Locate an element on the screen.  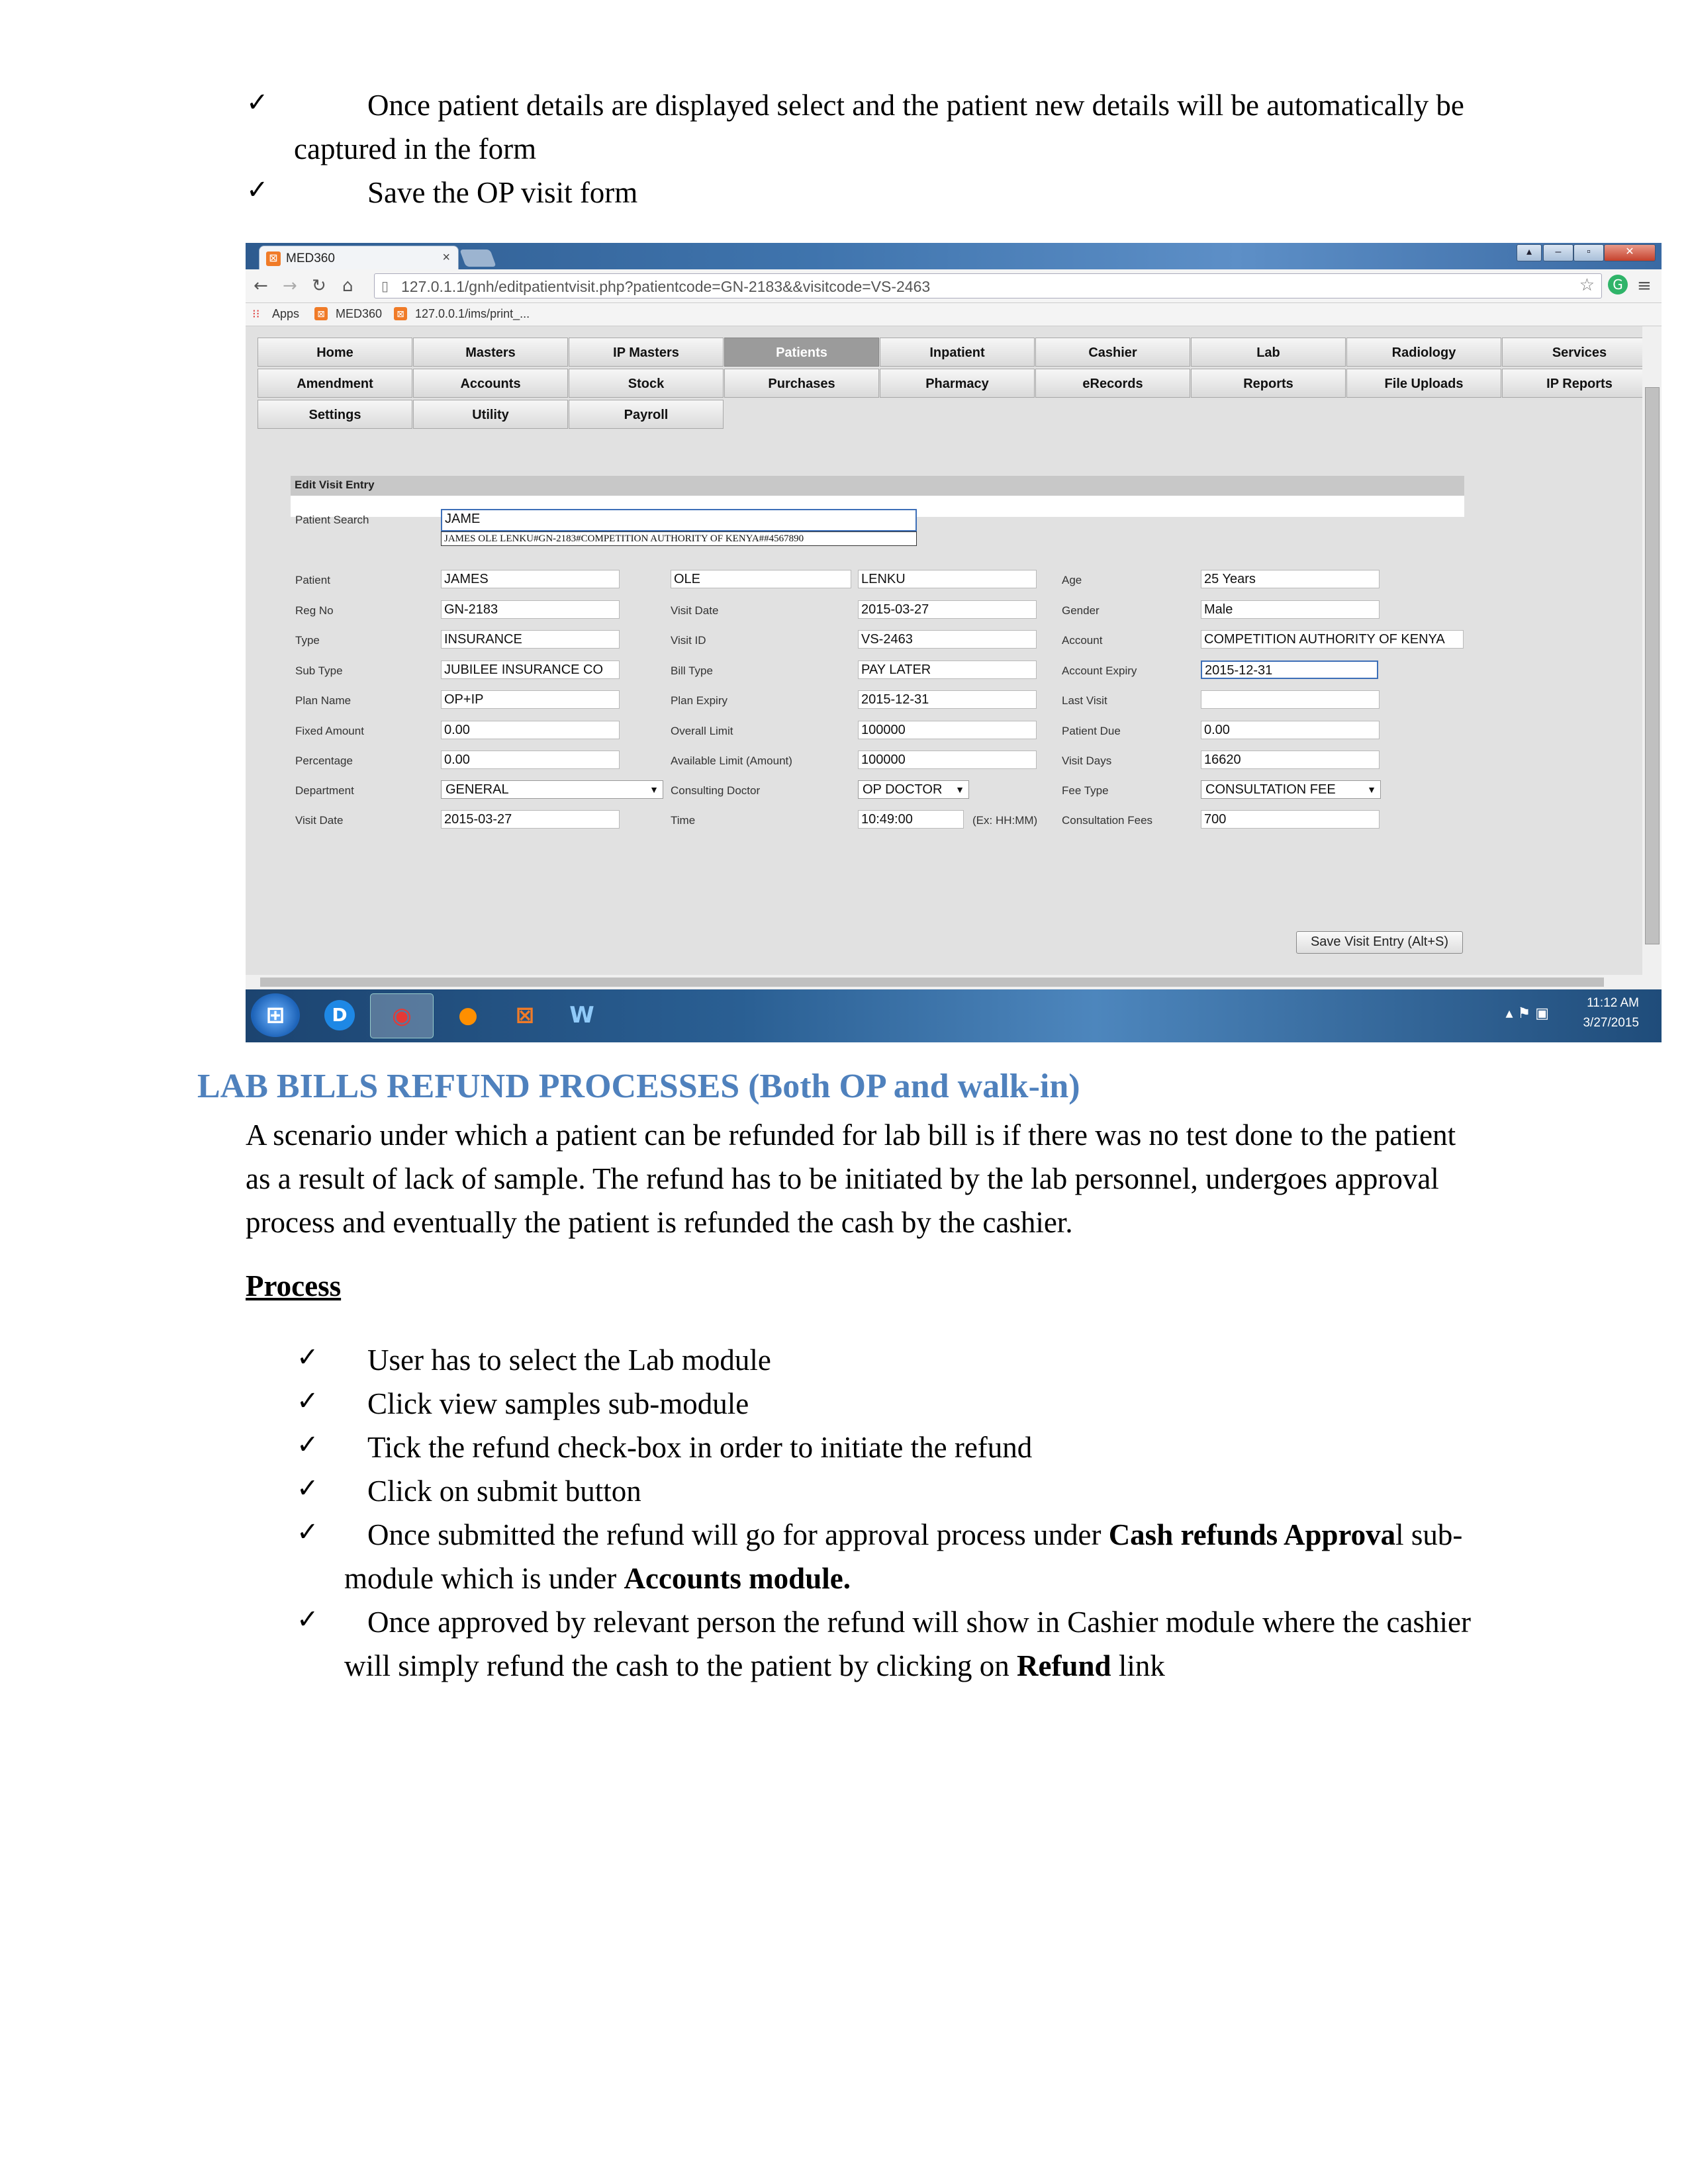
menu-pharmacy: Pharmacy is located at coordinates (957, 383).